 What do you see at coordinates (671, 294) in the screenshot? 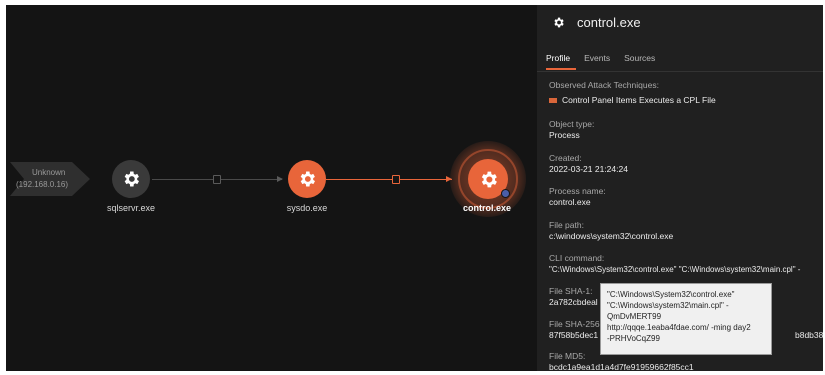
I see `tooltip-line: "C:\Windows\System32\control.exe"` at bounding box center [671, 294].